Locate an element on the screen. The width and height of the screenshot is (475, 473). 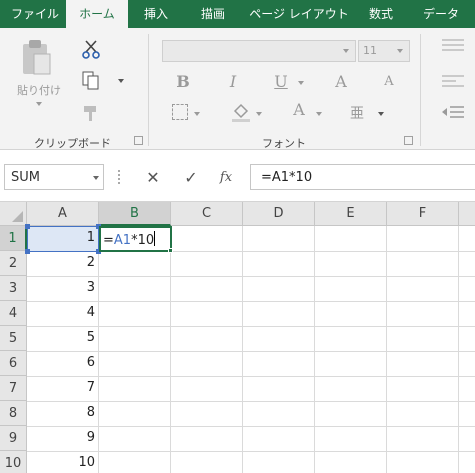
row-header-7: 7 is located at coordinates (13, 388).